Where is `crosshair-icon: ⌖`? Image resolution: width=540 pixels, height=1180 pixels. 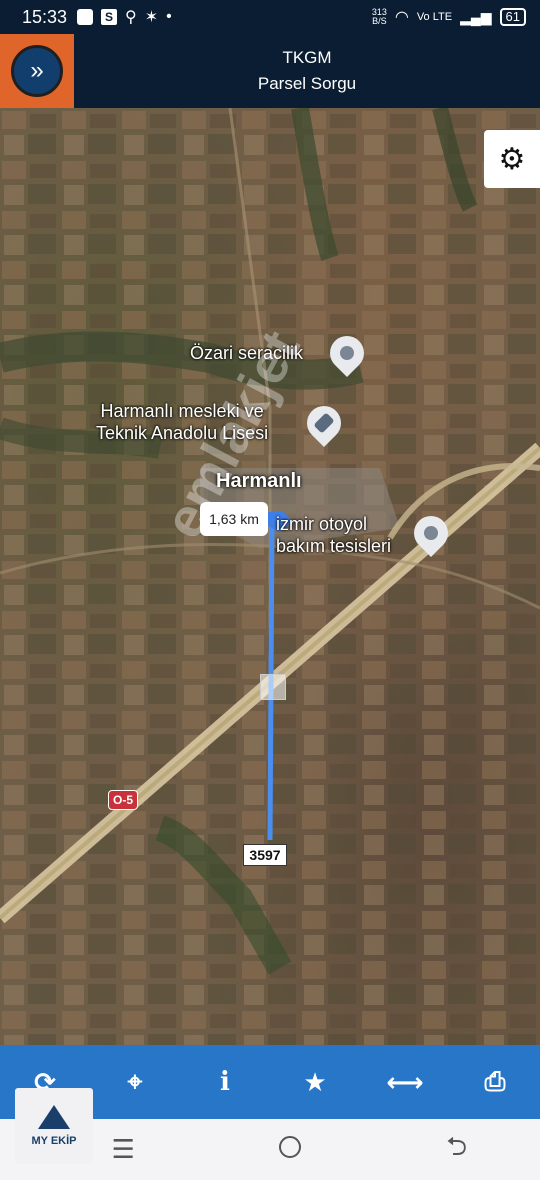 crosshair-icon: ⌖ is located at coordinates (135, 1082).